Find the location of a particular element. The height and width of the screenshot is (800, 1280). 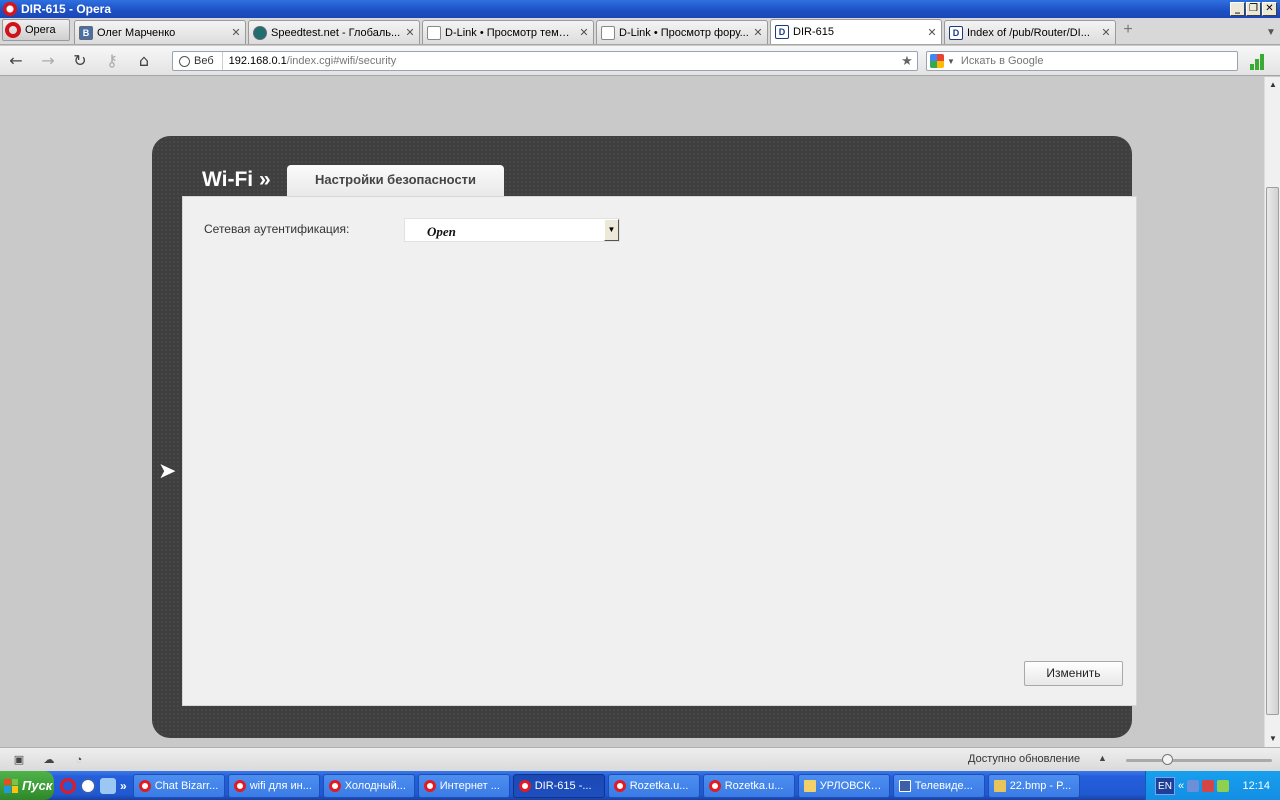

antivirus-icon is located at coordinates (1208, 785).